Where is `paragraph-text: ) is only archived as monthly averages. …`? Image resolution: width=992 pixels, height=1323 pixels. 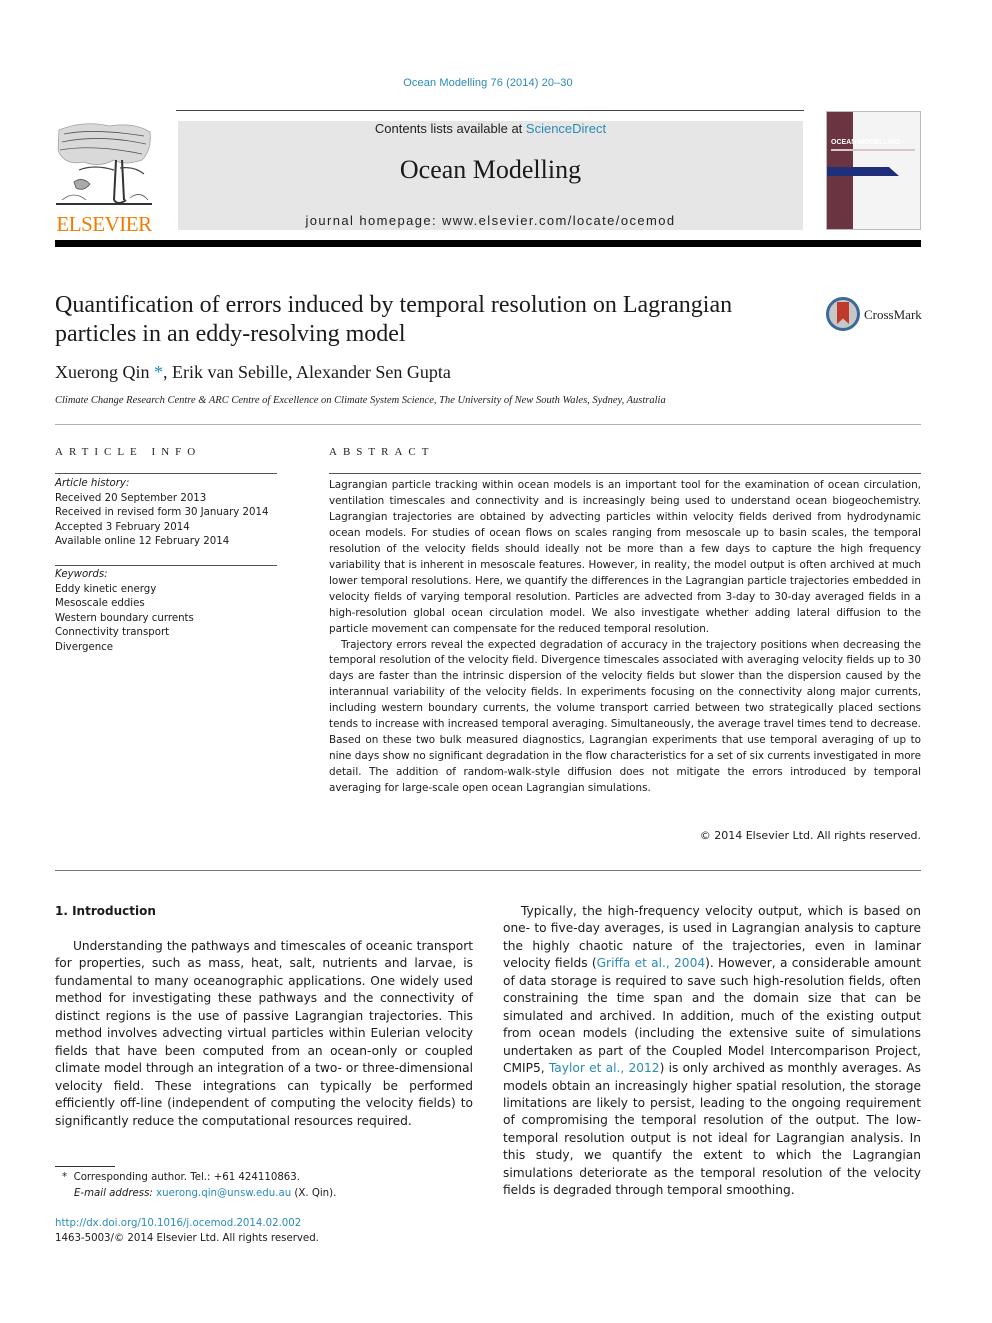
paragraph-text: ) is only archived as monthly averages. … is located at coordinates (712, 1129).